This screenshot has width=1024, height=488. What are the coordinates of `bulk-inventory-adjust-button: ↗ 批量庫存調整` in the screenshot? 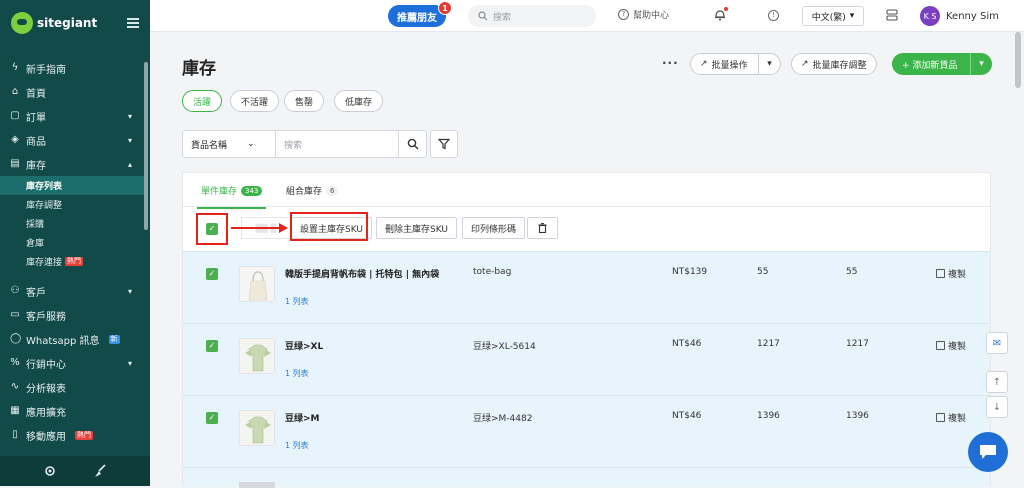 It's located at (834, 64).